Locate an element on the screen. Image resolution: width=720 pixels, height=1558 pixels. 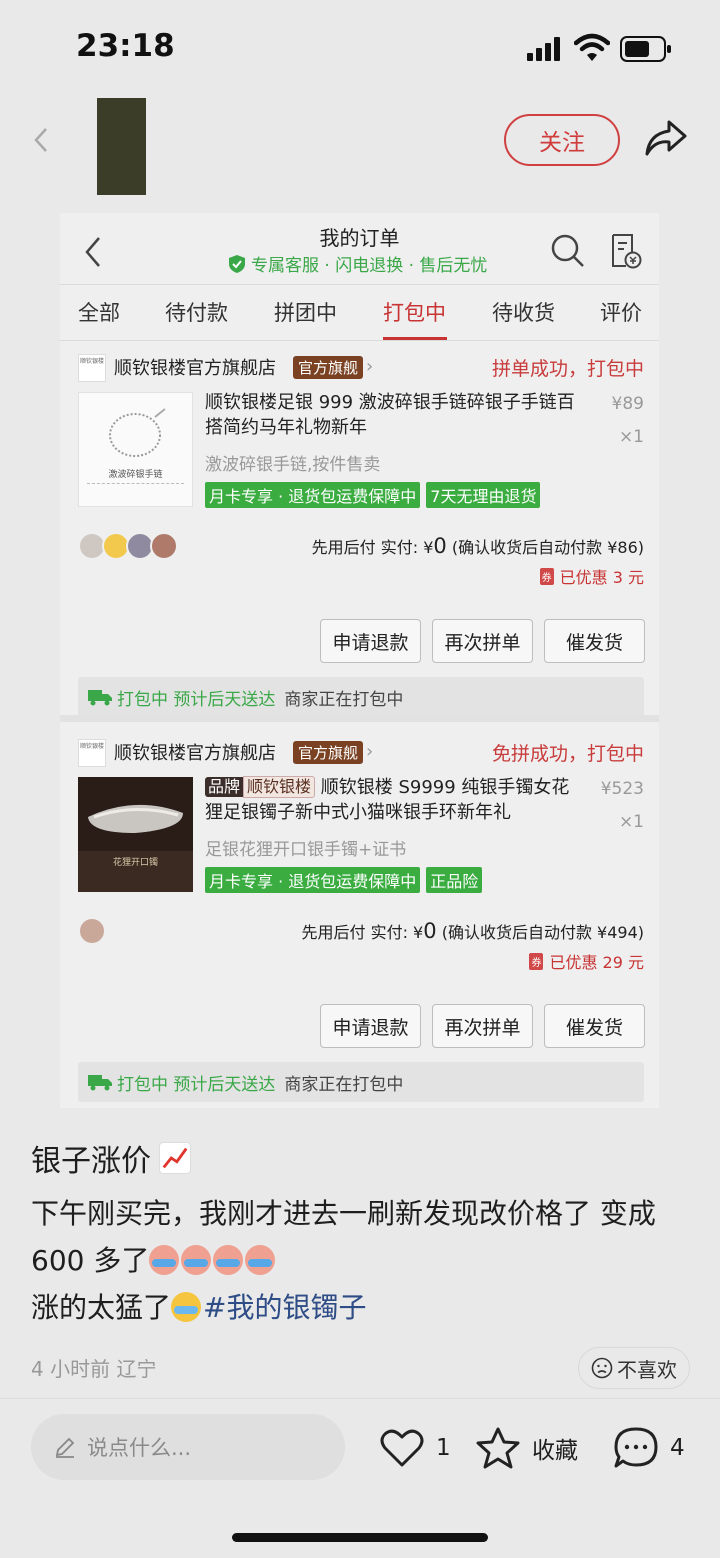
status-bar: 23:18 is located at coordinates (360, 47).